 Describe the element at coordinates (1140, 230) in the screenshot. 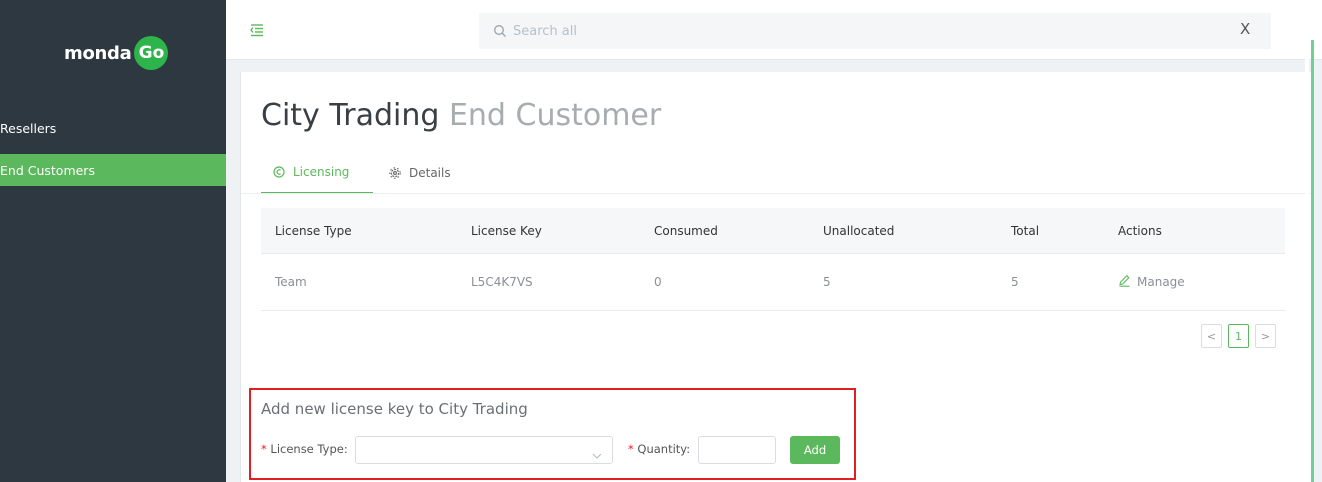

I see `column-header: Actions` at that location.